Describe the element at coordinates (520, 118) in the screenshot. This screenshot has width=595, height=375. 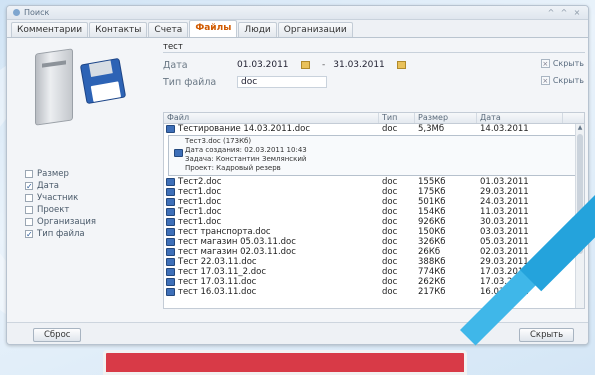
I see `column-date: Дата` at that location.